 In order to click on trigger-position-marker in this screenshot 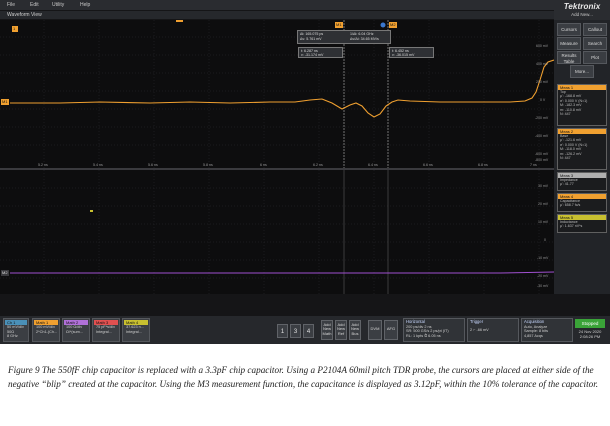, I will do `click(179, 21)`.